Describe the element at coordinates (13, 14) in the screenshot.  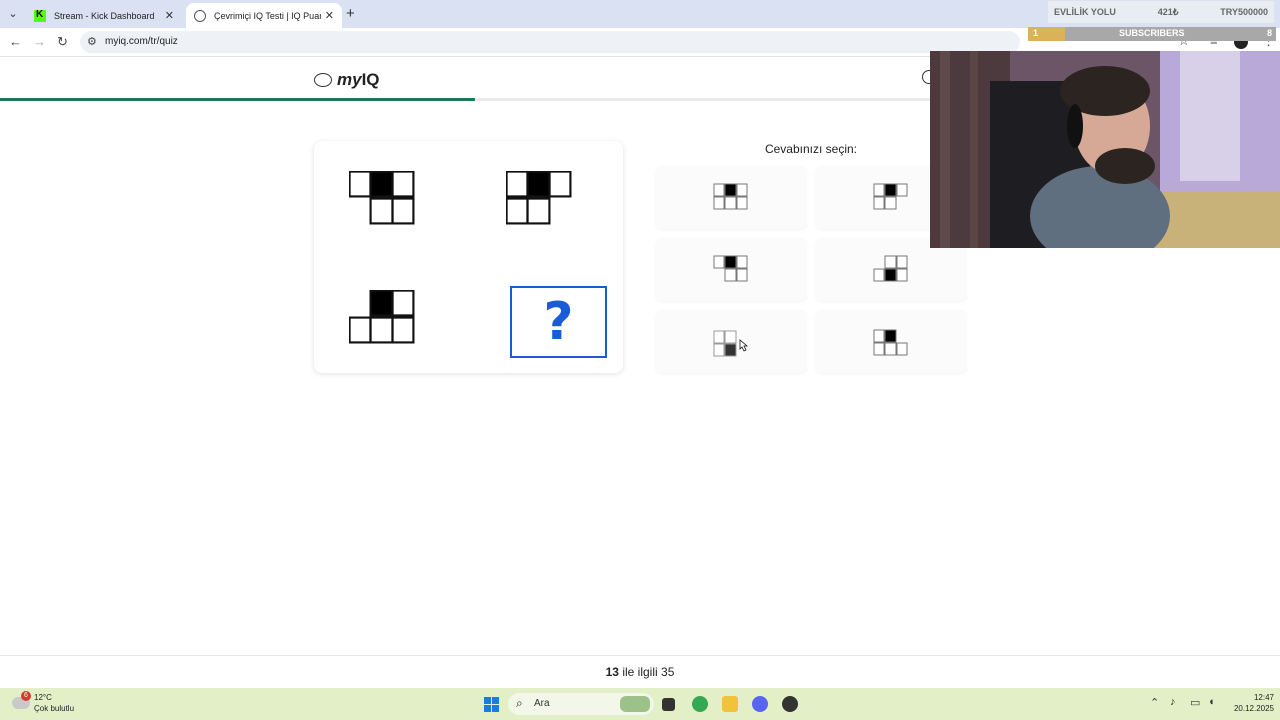
I see `tab-menu-icon: ⌄` at that location.